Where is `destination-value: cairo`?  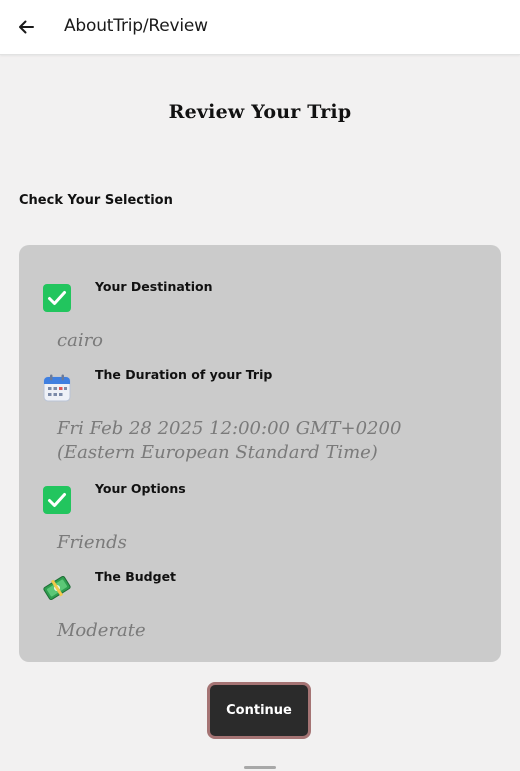 destination-value: cairo is located at coordinates (80, 340).